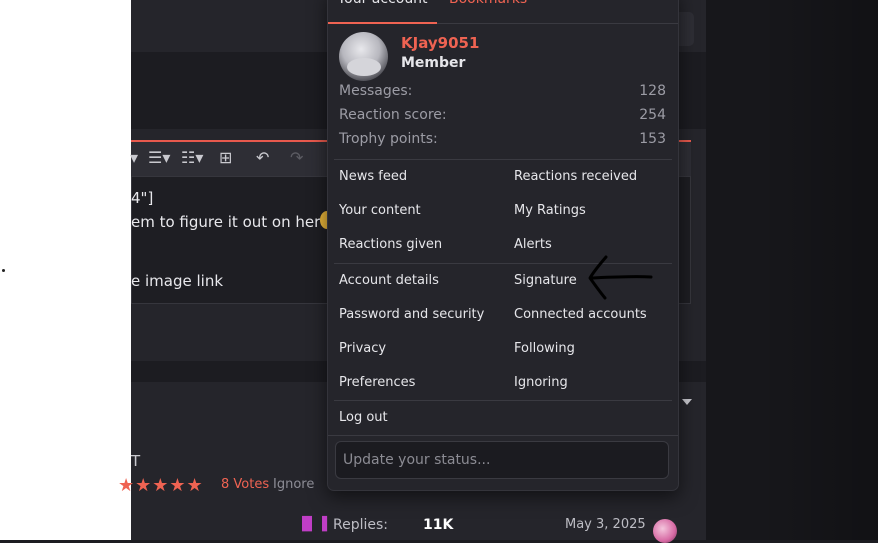 Image resolution: width=878 pixels, height=543 pixels. What do you see at coordinates (687, 402) in the screenshot?
I see `chevron-down-icon` at bounding box center [687, 402].